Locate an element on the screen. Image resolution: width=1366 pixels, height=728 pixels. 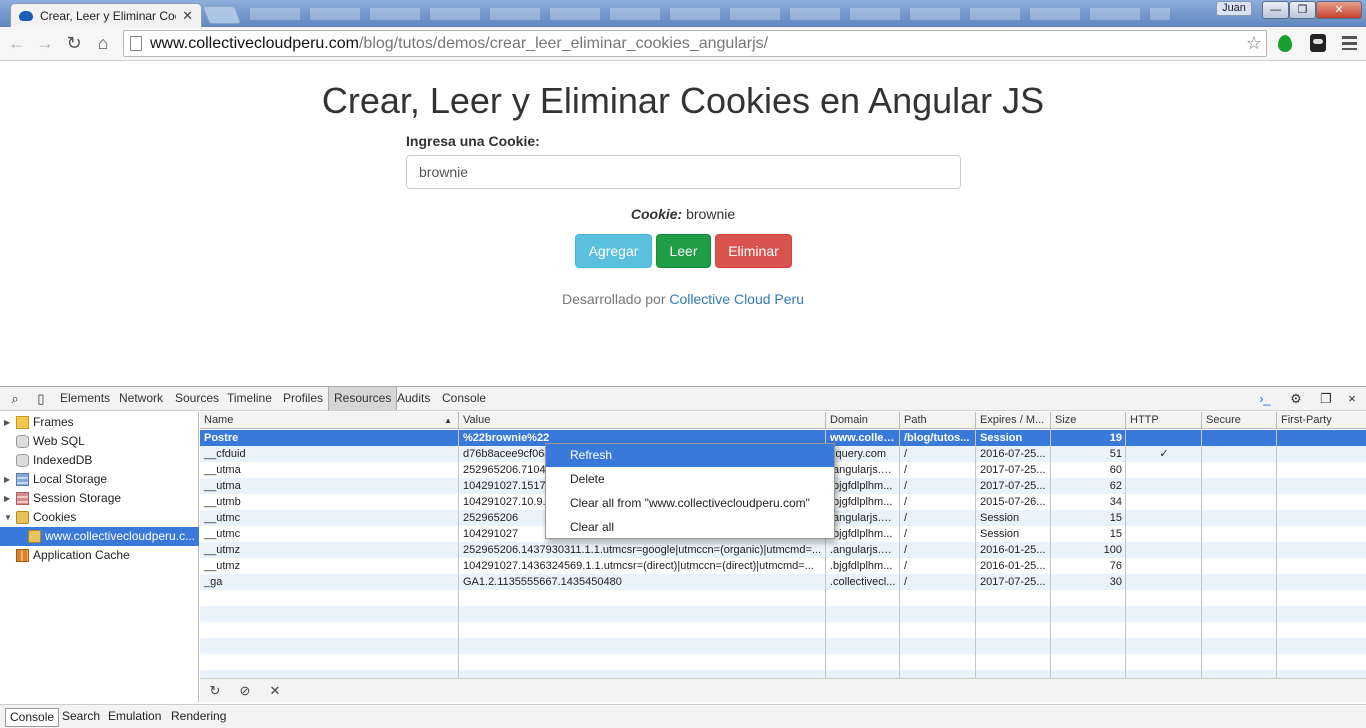
cookie-input is located at coordinates (683, 172).